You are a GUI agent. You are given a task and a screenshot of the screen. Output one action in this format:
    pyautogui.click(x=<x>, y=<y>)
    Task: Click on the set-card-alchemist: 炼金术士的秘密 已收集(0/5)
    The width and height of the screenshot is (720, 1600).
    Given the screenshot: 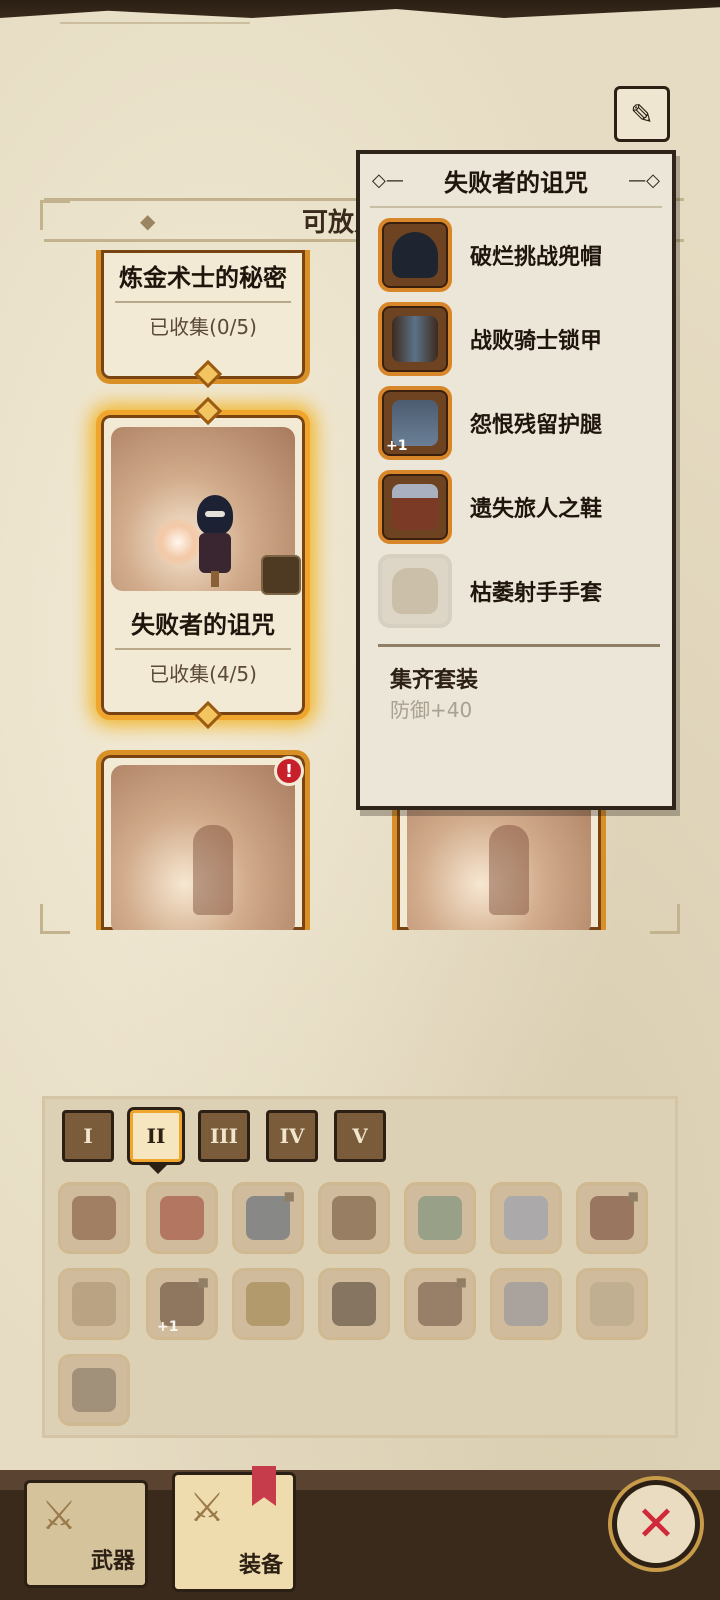 What is the action you would take?
    pyautogui.click(x=203, y=319)
    